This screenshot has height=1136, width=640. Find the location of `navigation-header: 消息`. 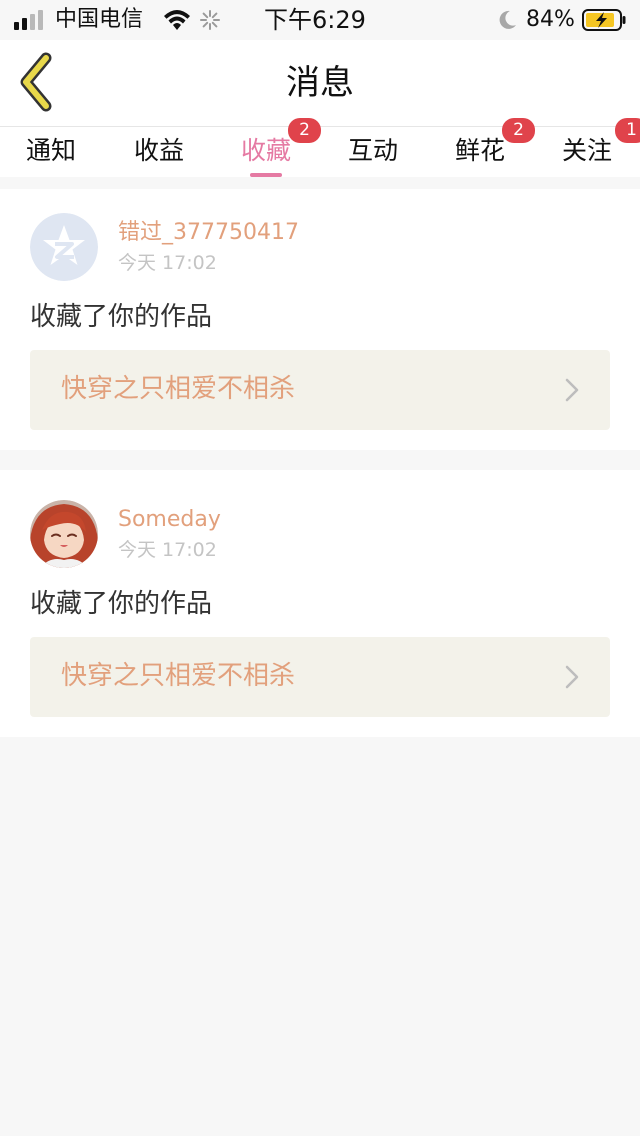

navigation-header: 消息 is located at coordinates (320, 83).